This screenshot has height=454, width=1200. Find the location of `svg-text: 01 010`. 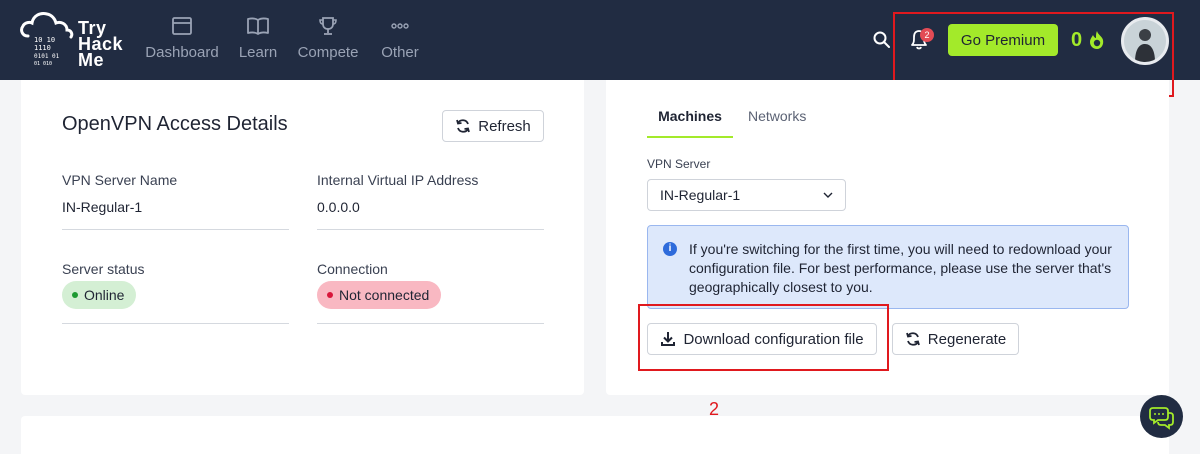

svg-text: 01 010 is located at coordinates (43, 64).